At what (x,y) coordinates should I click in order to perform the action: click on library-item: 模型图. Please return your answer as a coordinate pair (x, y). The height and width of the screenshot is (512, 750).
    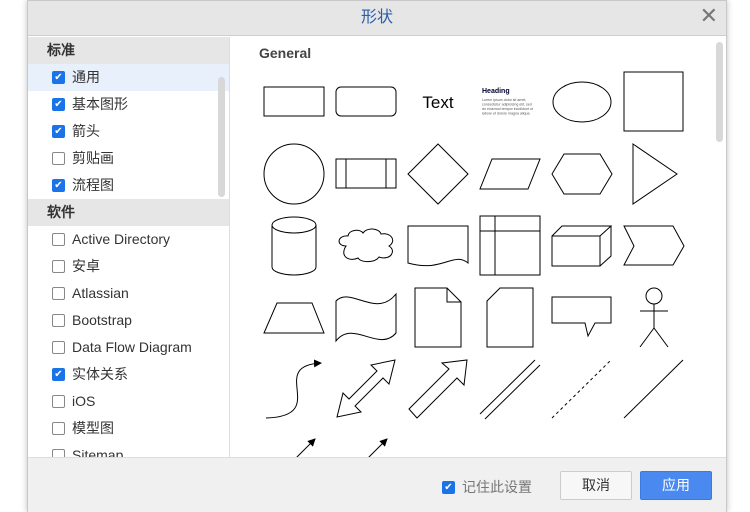
    Looking at the image, I should click on (128, 428).